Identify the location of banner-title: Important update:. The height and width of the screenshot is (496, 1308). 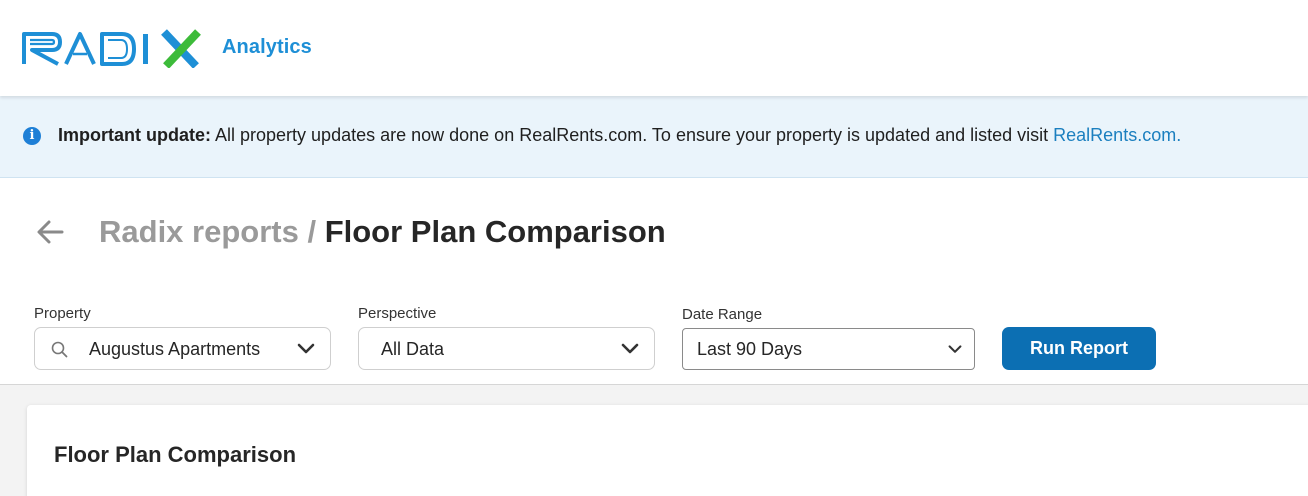
(134, 135).